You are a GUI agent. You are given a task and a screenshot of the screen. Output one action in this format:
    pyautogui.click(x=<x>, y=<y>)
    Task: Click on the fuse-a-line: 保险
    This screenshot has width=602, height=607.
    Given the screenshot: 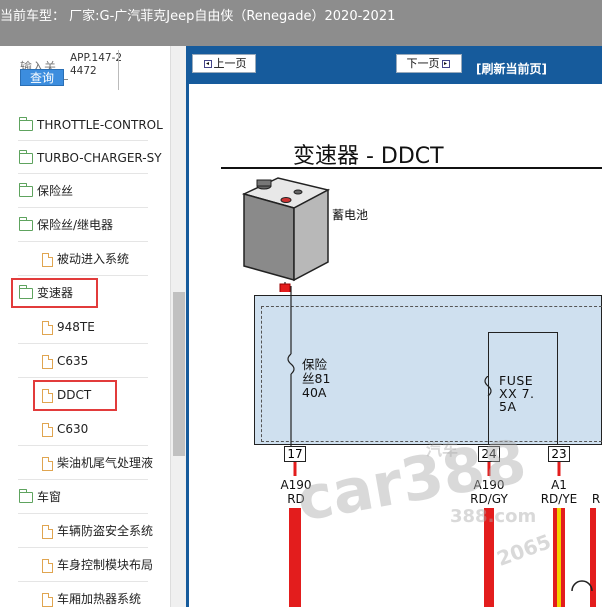 What is the action you would take?
    pyautogui.click(x=315, y=364)
    